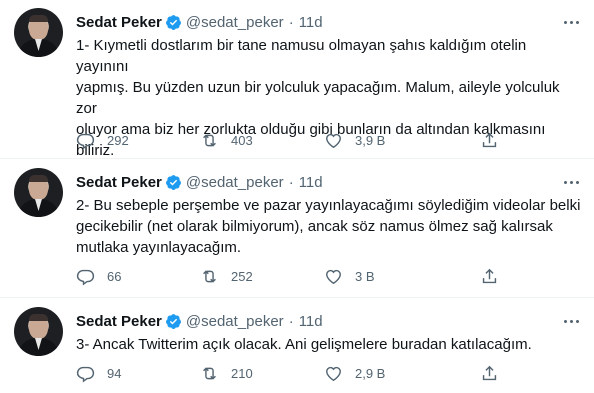 The height and width of the screenshot is (393, 594). Describe the element at coordinates (354, 373) in the screenshot. I see `like-button: 2,9 B` at that location.